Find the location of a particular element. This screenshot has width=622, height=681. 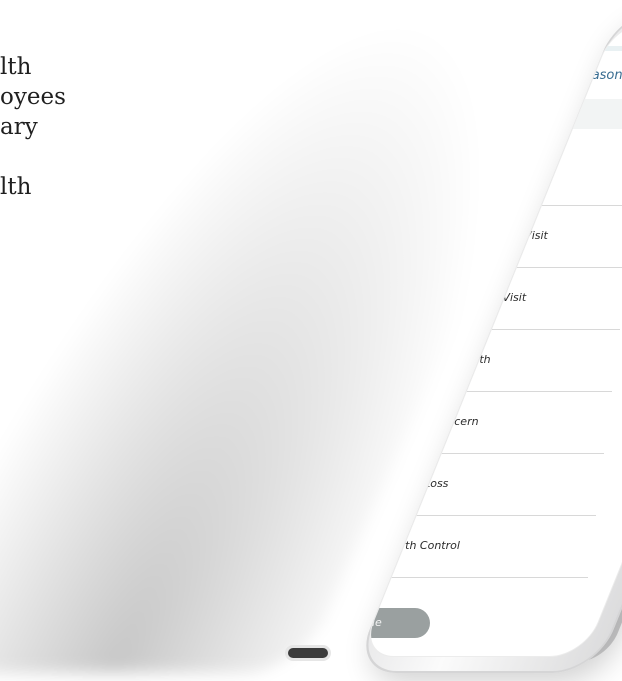

reason-item-birth-control: Birth Control is located at coordinates (474, 547).